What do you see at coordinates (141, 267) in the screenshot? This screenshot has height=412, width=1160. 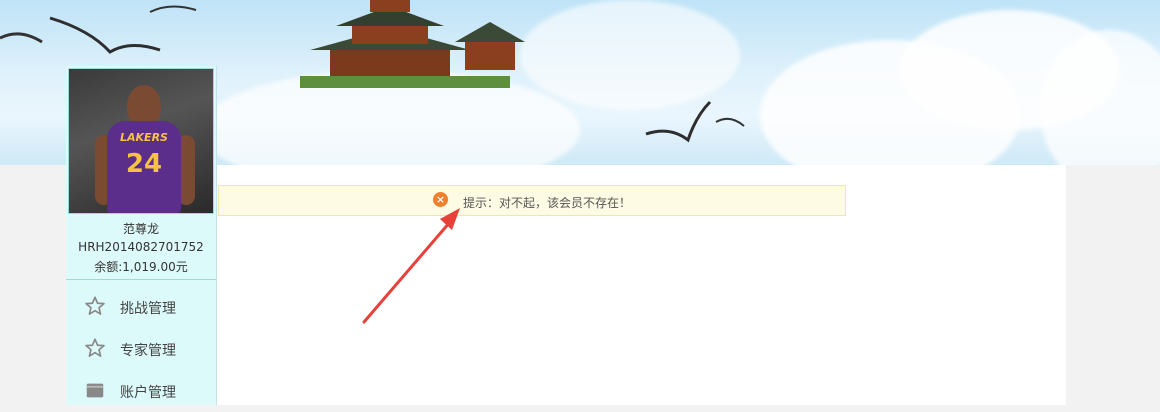 I see `user-balance: 余额:1,019.00元` at bounding box center [141, 267].